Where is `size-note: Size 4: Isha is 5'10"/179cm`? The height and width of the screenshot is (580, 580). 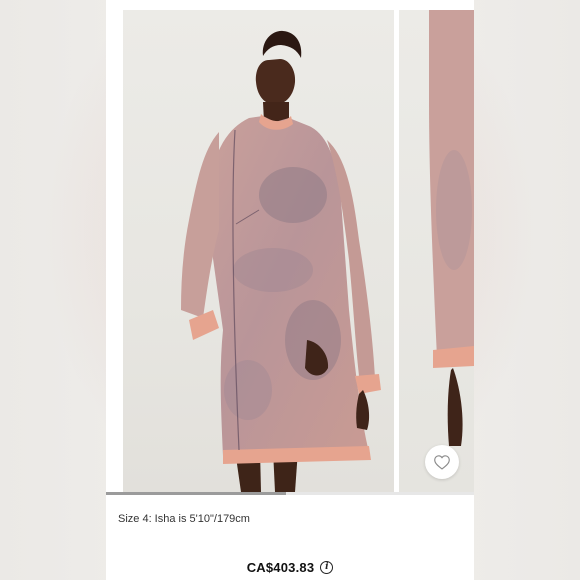 size-note: Size 4: Isha is 5'10"/179cm is located at coordinates (184, 519).